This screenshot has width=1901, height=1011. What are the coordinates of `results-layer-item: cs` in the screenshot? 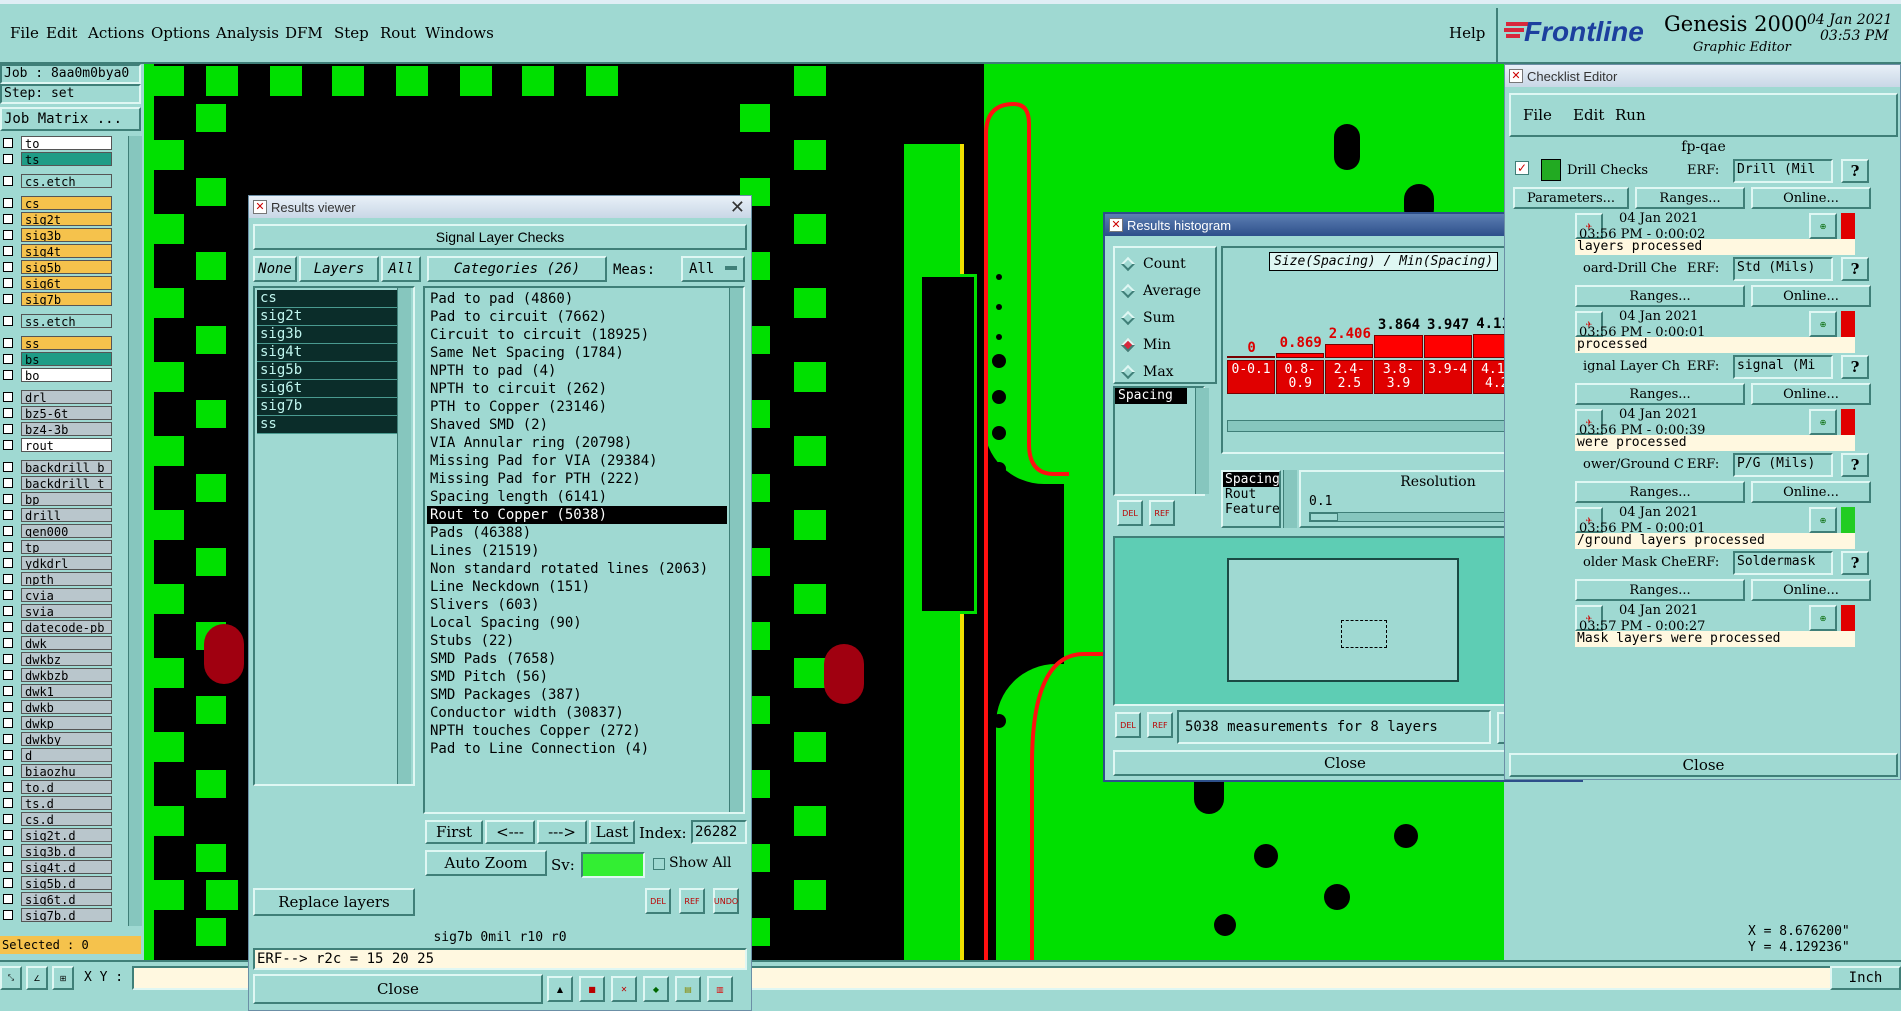 It's located at (328, 299).